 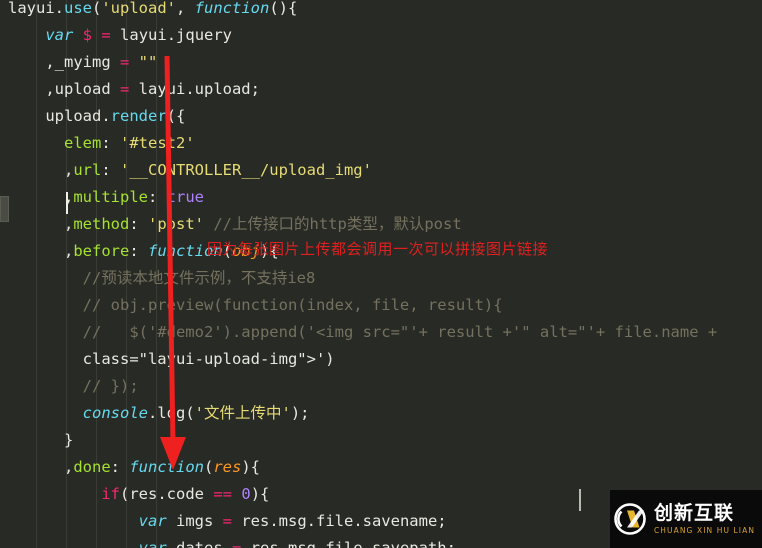 I want to click on code-line: ,multiple: true, so click(x=381, y=197).